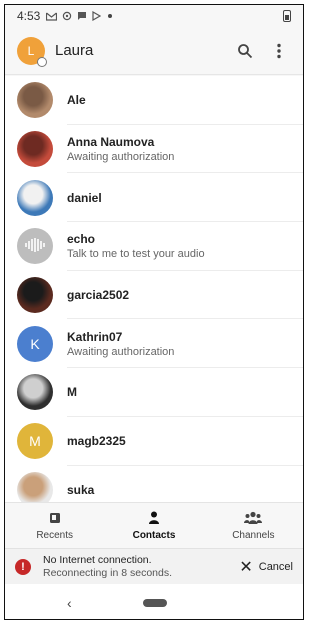  Describe the element at coordinates (42, 61) in the screenshot. I see `presence-status-icon` at that location.